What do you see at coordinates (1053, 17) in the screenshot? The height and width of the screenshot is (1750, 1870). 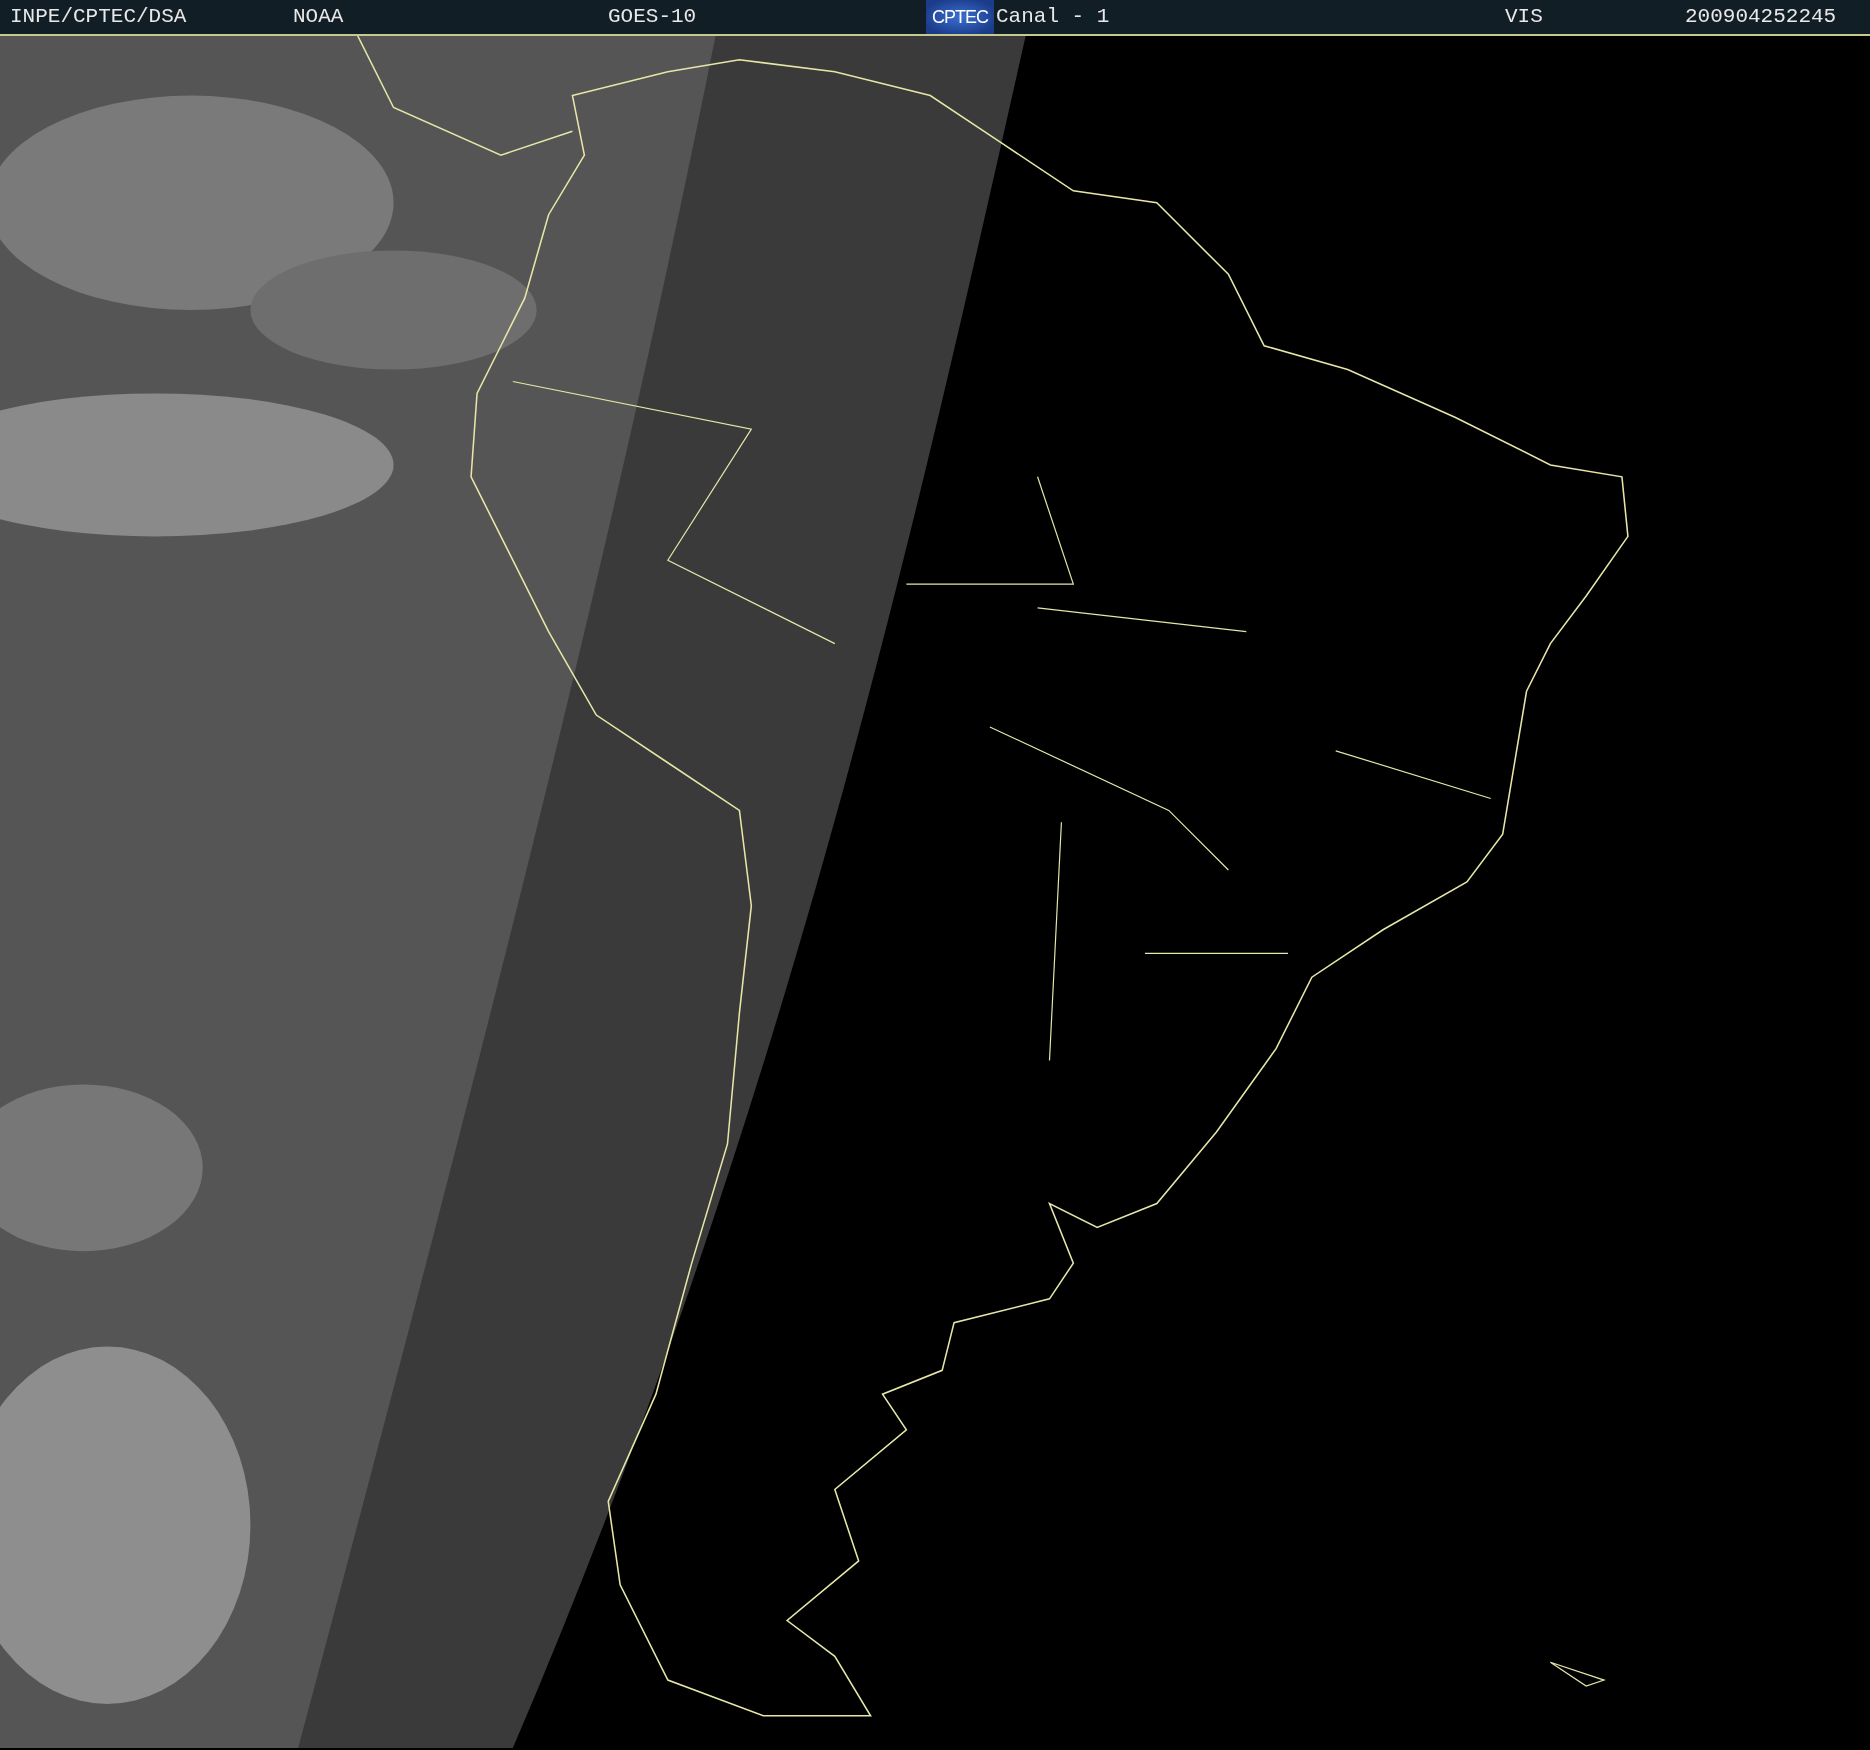 I see `header-label: Canal - 1` at bounding box center [1053, 17].